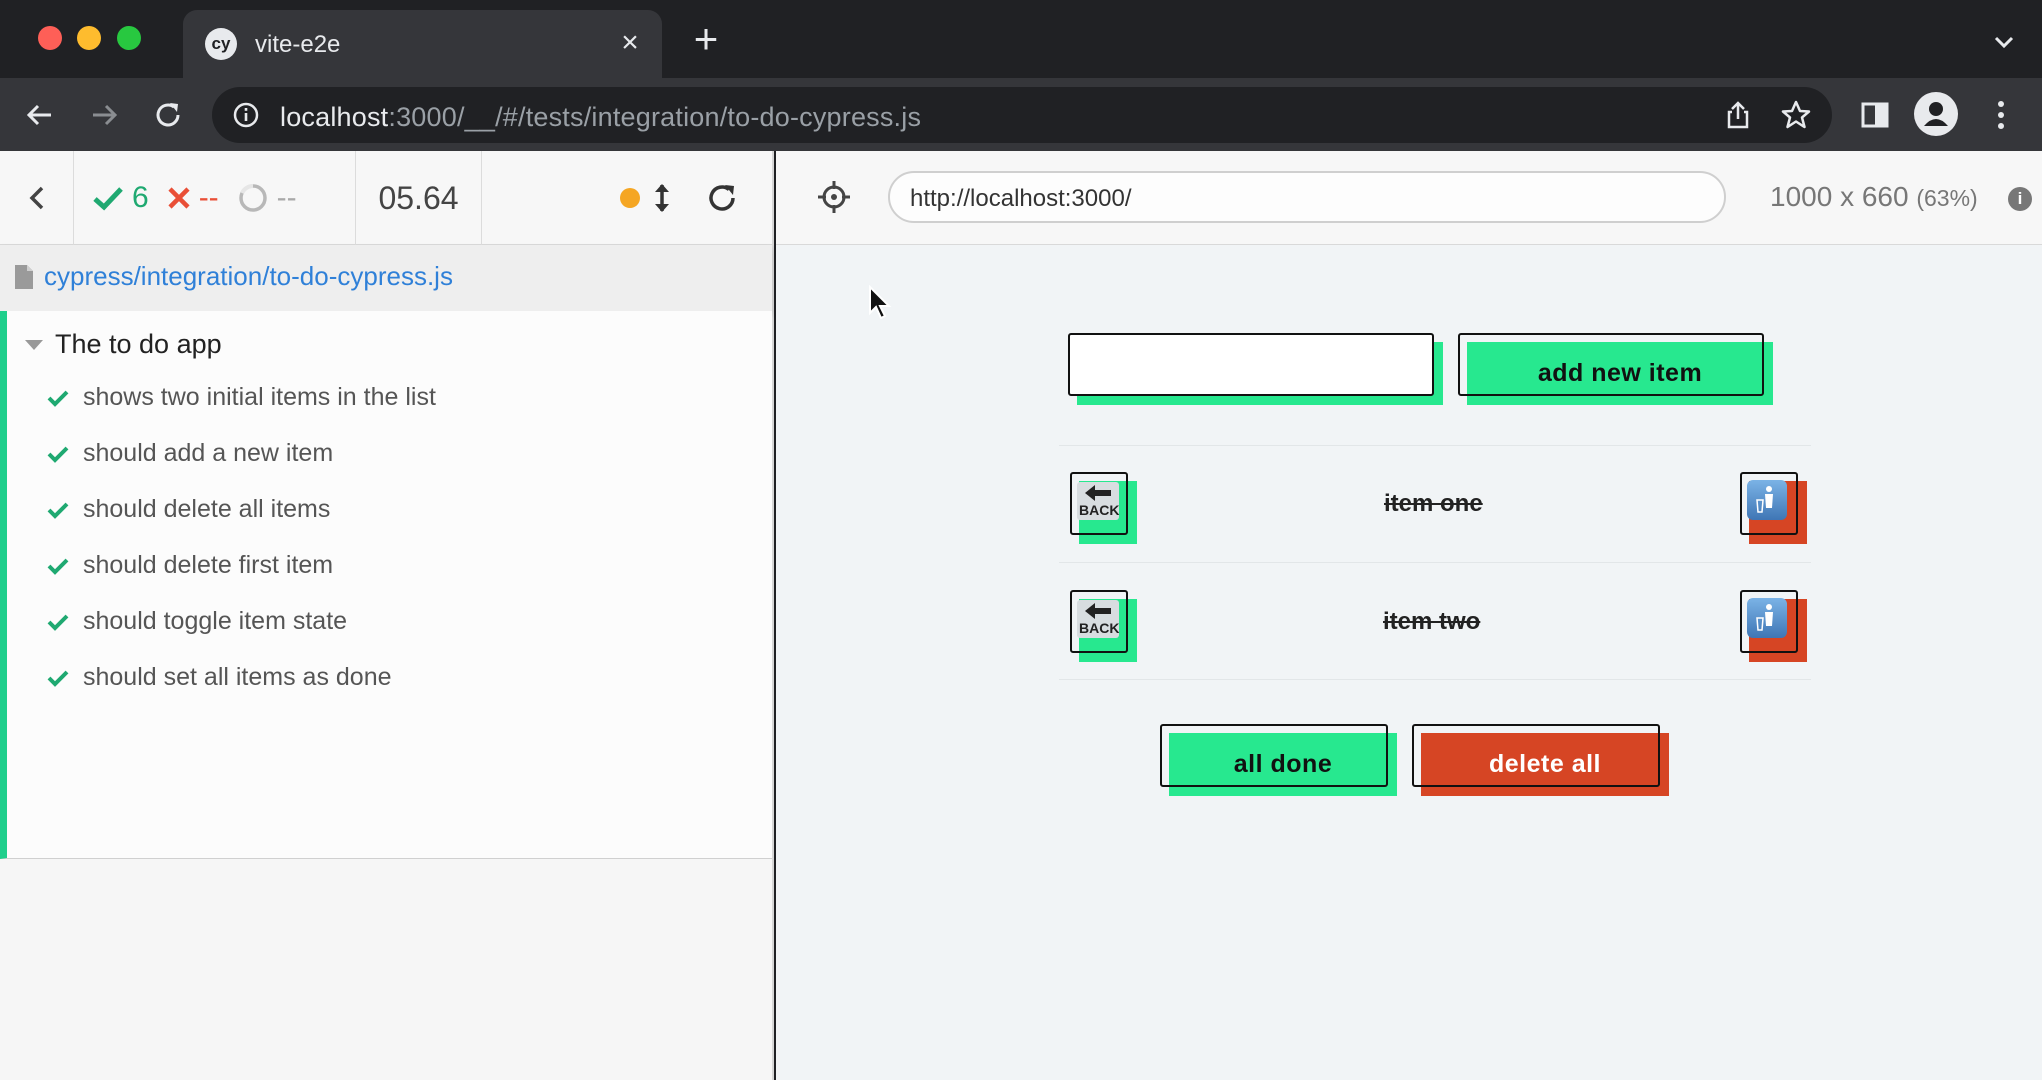 The height and width of the screenshot is (1080, 2042). I want to click on spinner-icon, so click(252, 197).